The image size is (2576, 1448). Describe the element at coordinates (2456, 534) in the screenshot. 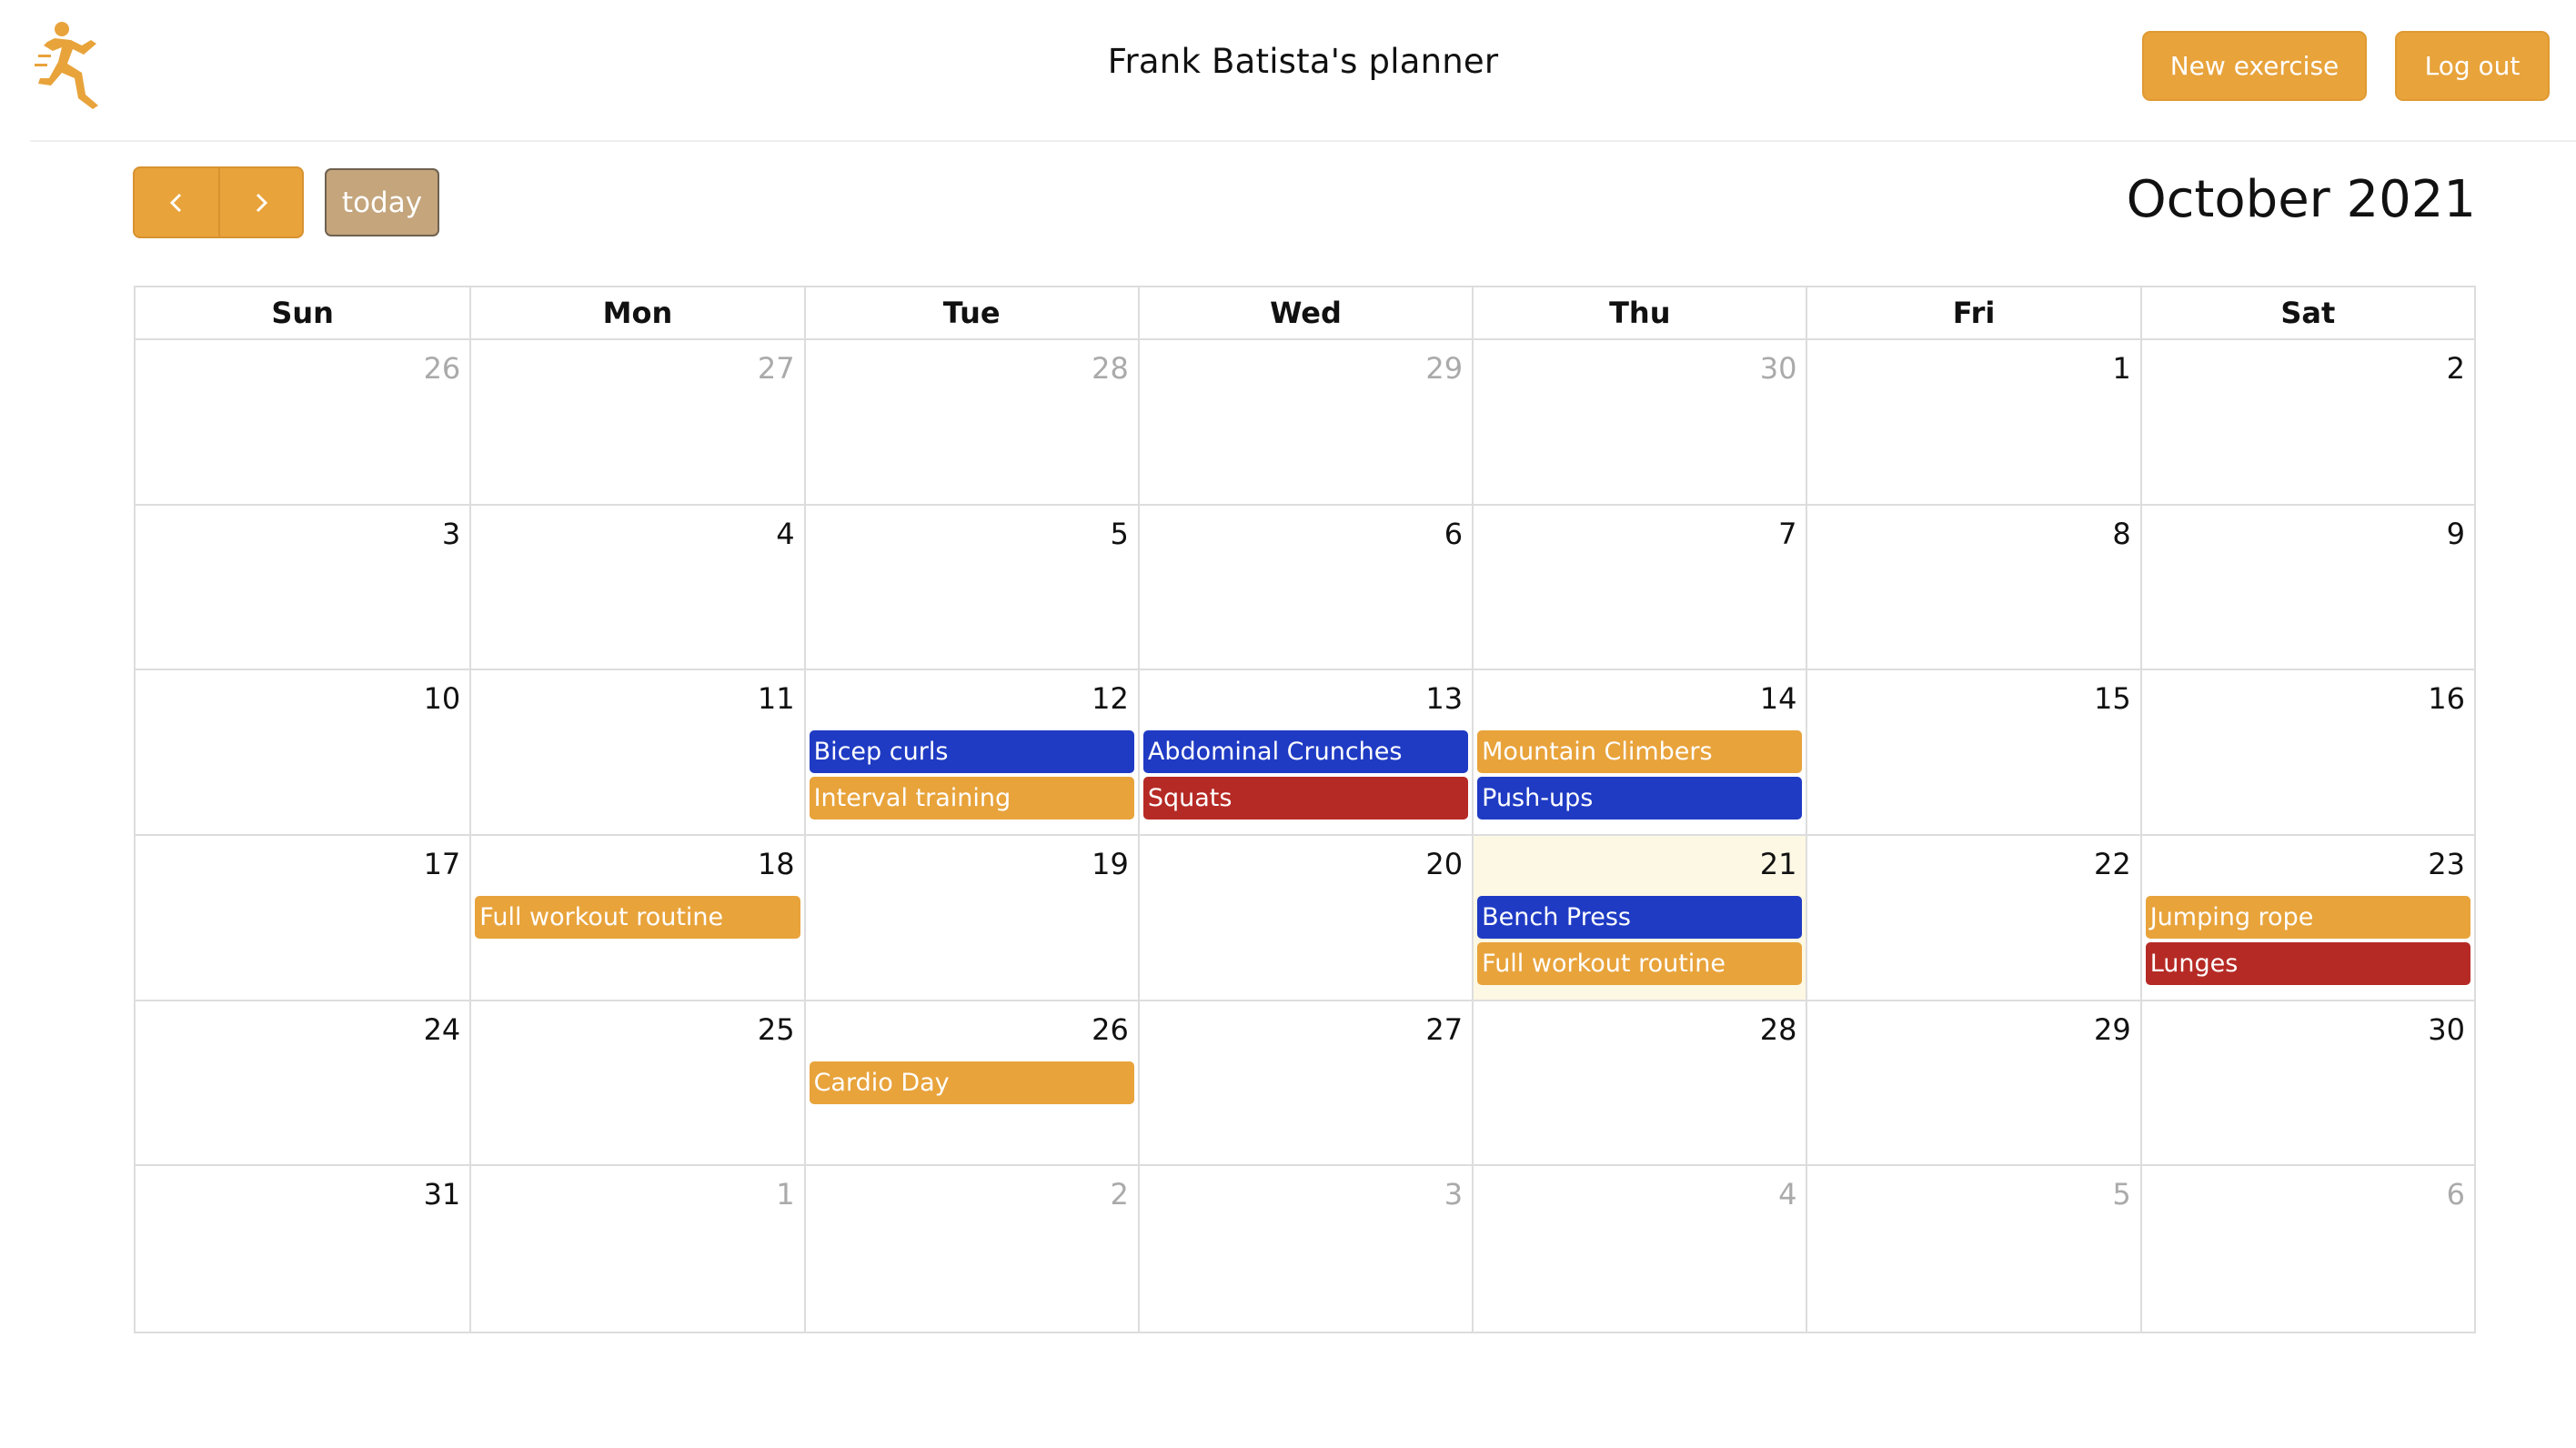

I see `day-number: 9` at that location.